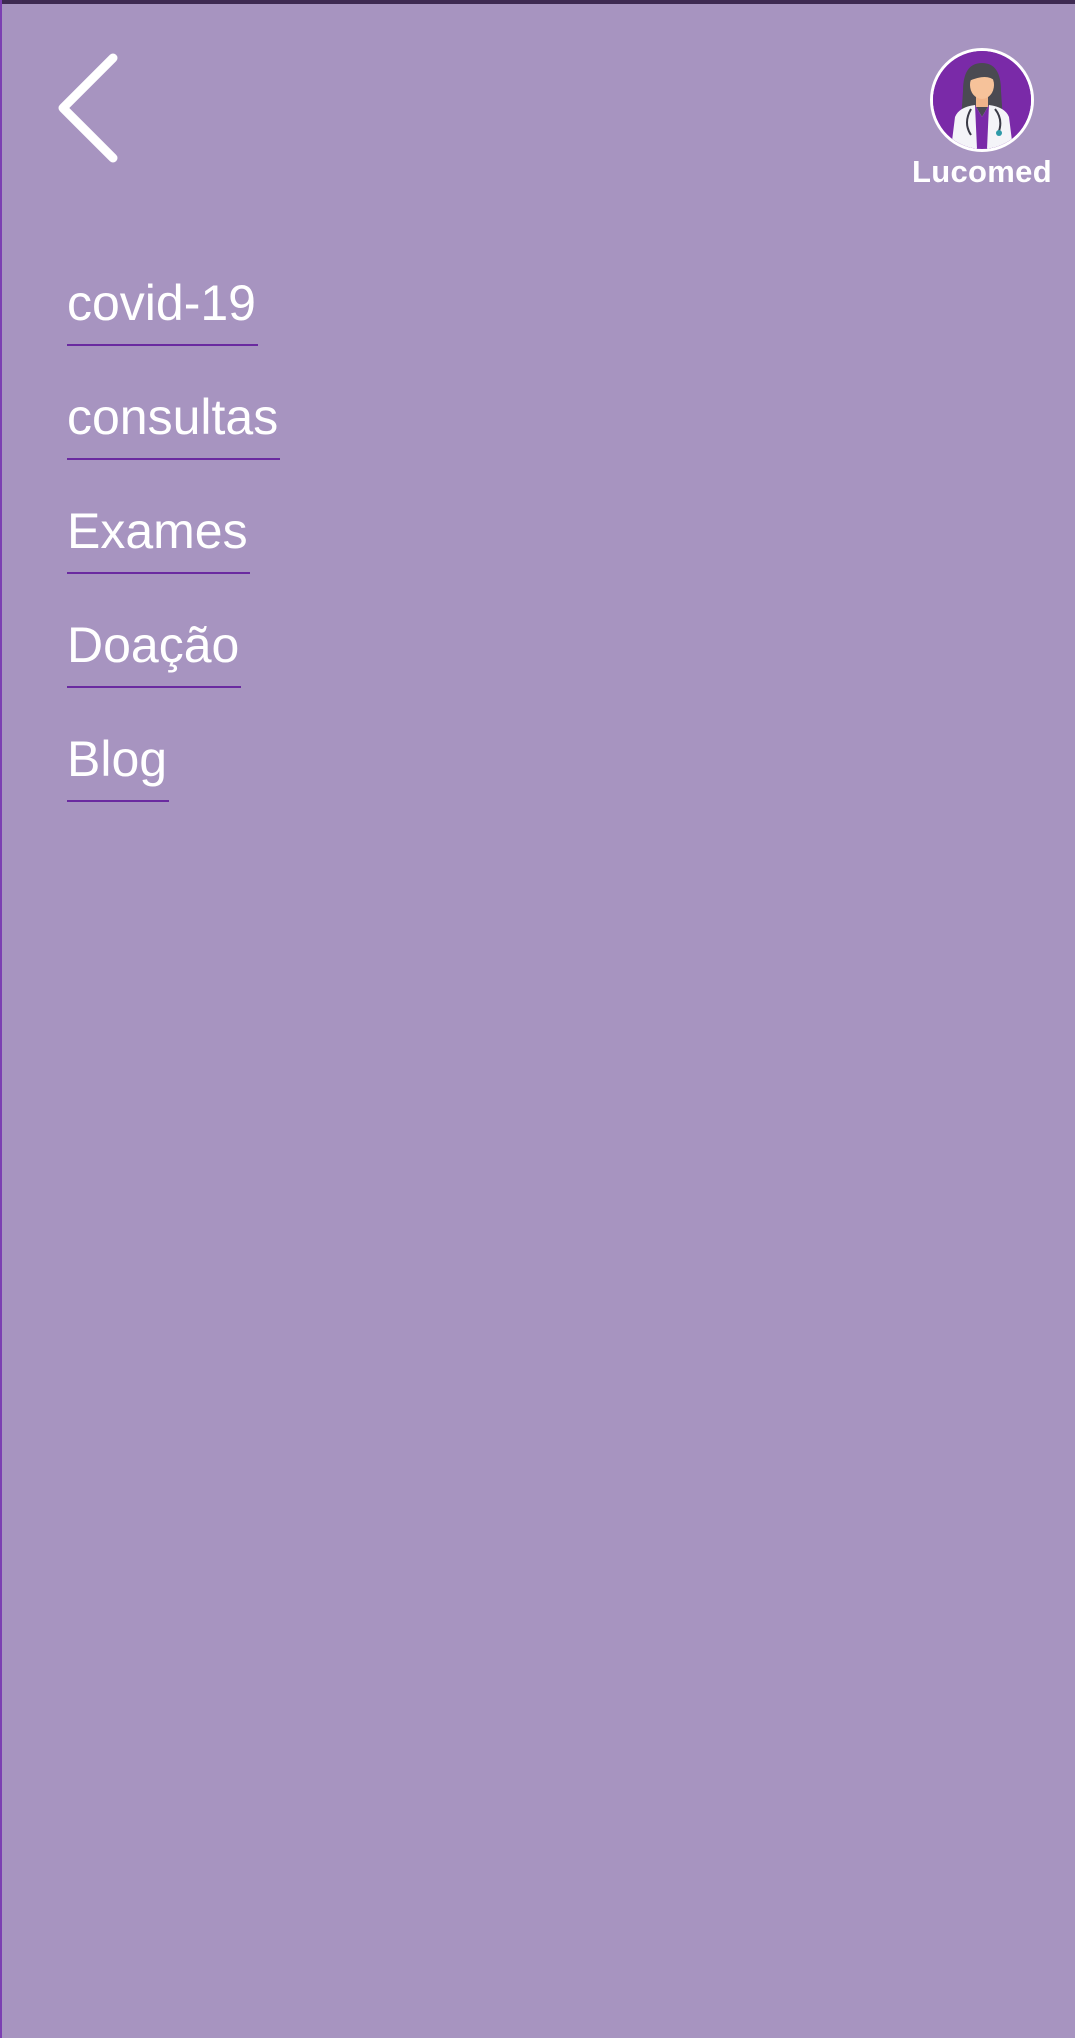 The height and width of the screenshot is (2038, 1075). I want to click on nav-menu: covid-19 consultas Exames Doação Blog, so click(174, 547).